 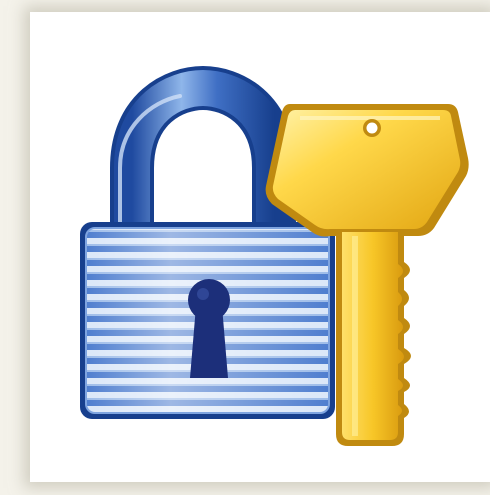 What do you see at coordinates (209, 328) in the screenshot?
I see `keyhole-icon` at bounding box center [209, 328].